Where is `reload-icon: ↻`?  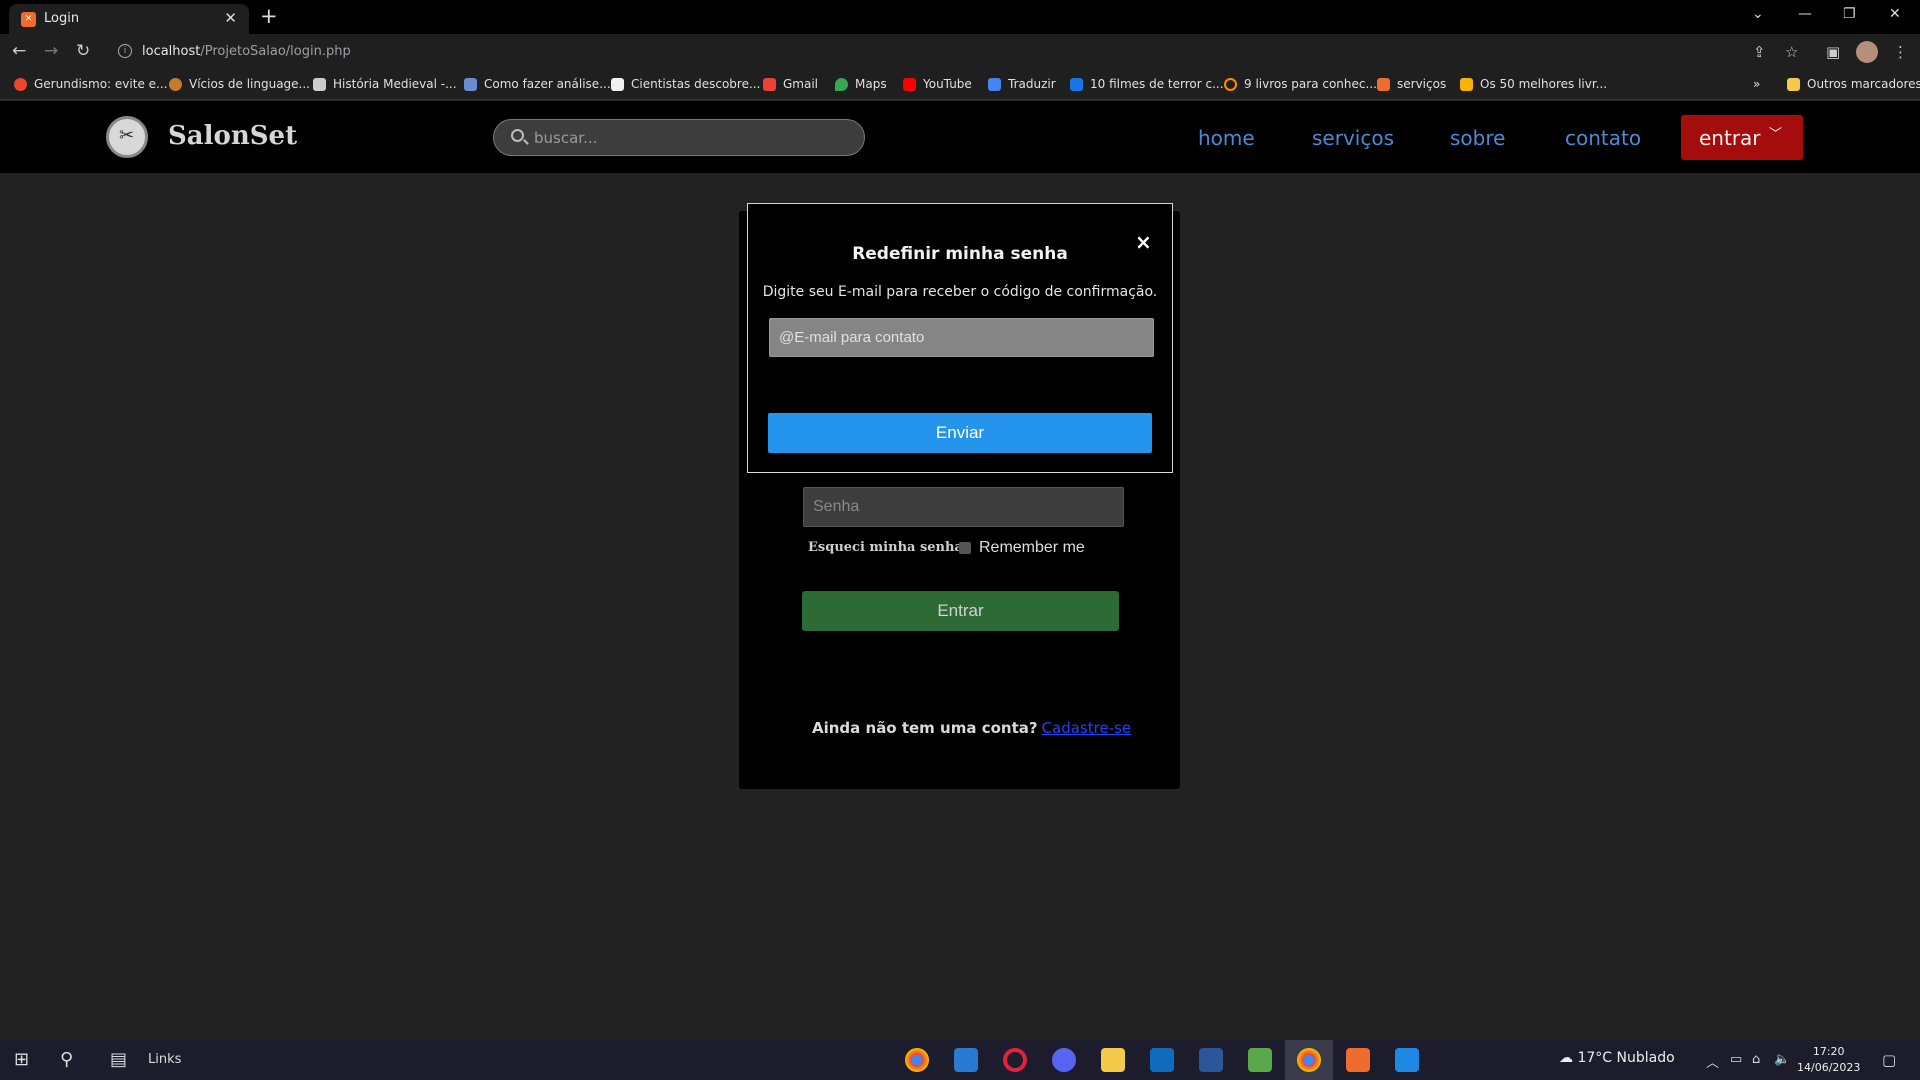
reload-icon: ↻ is located at coordinates (83, 51).